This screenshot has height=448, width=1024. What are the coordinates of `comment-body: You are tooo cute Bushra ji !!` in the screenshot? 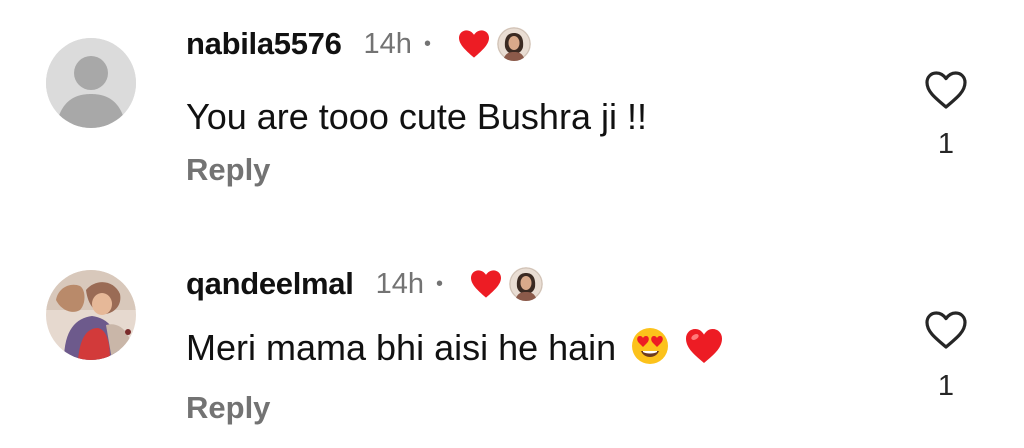 It's located at (416, 116).